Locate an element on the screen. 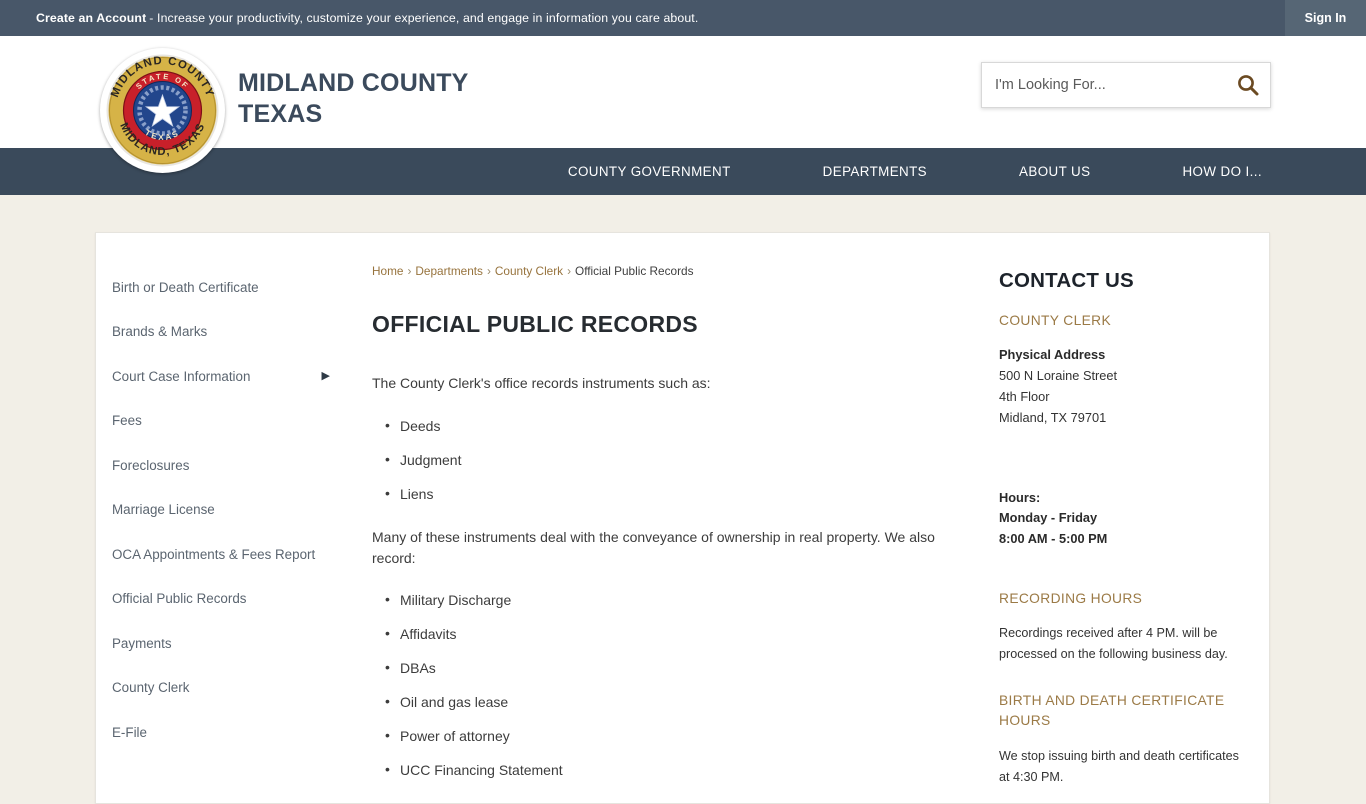 This screenshot has width=1366, height=804. list-item: Power of attorney is located at coordinates (672, 736).